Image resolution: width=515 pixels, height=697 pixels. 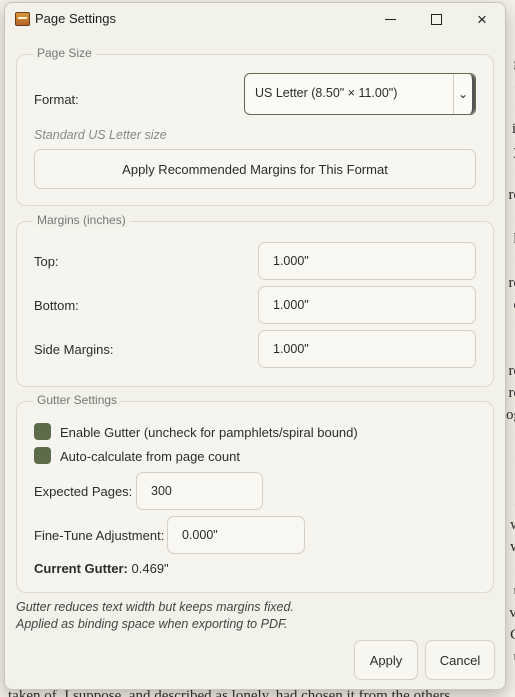 What do you see at coordinates (56, 99) in the screenshot?
I see `format-label: Format:` at bounding box center [56, 99].